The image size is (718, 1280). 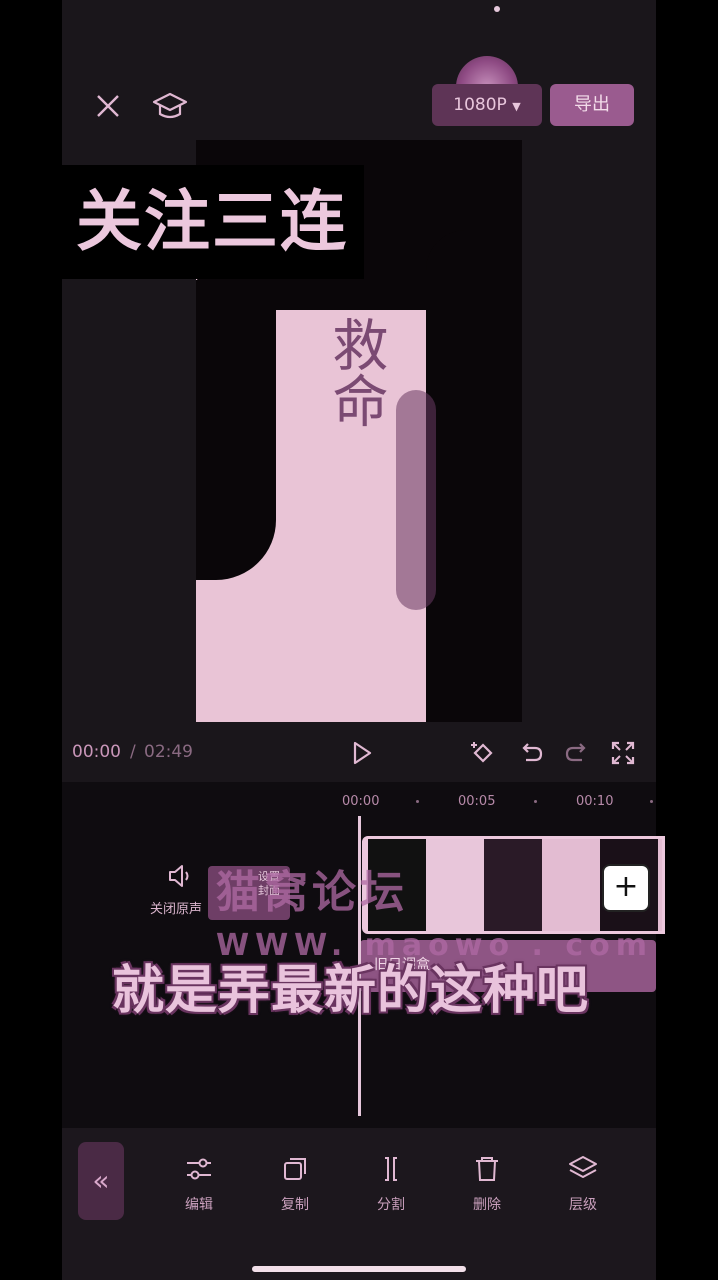 I want to click on keyframe-icon, so click(x=482, y=752).